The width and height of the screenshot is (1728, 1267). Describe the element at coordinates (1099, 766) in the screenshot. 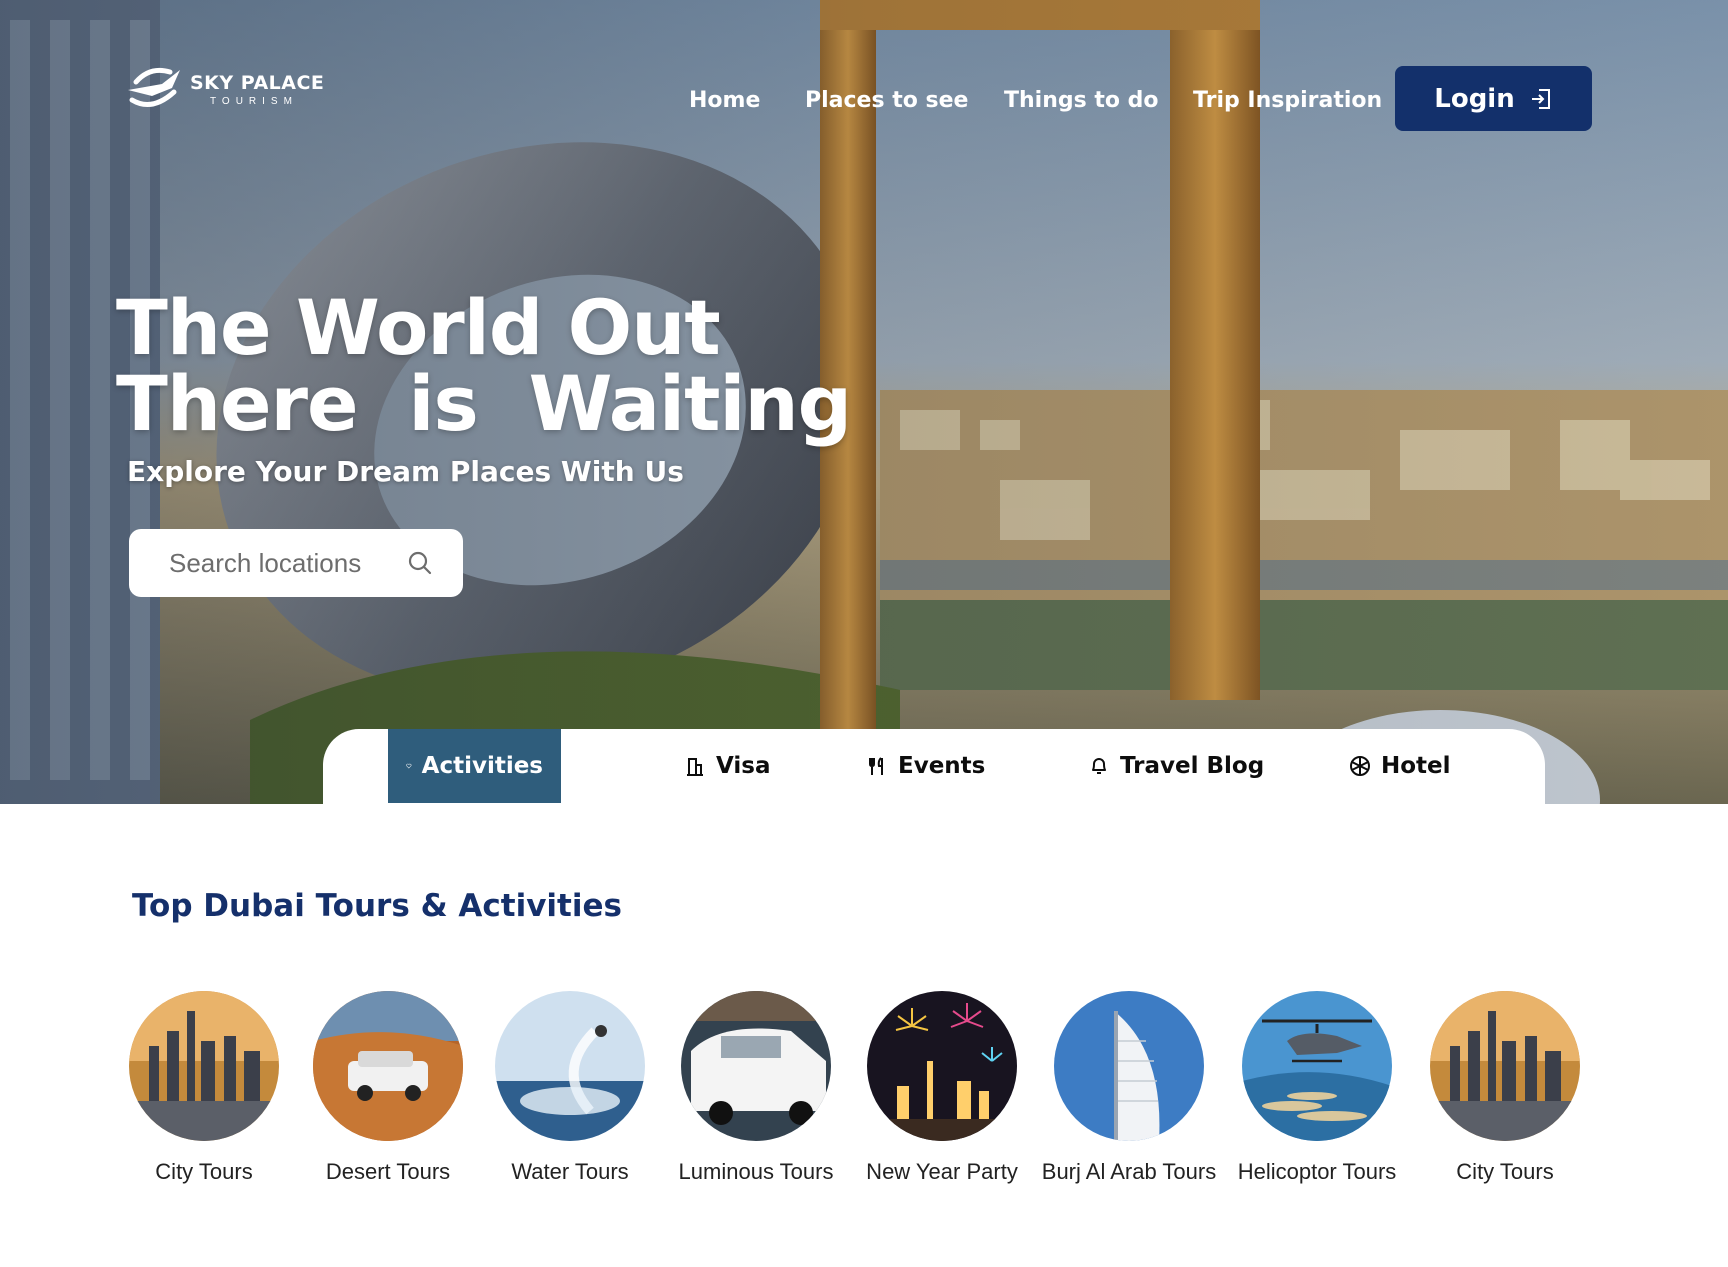

I see `bell-icon` at that location.